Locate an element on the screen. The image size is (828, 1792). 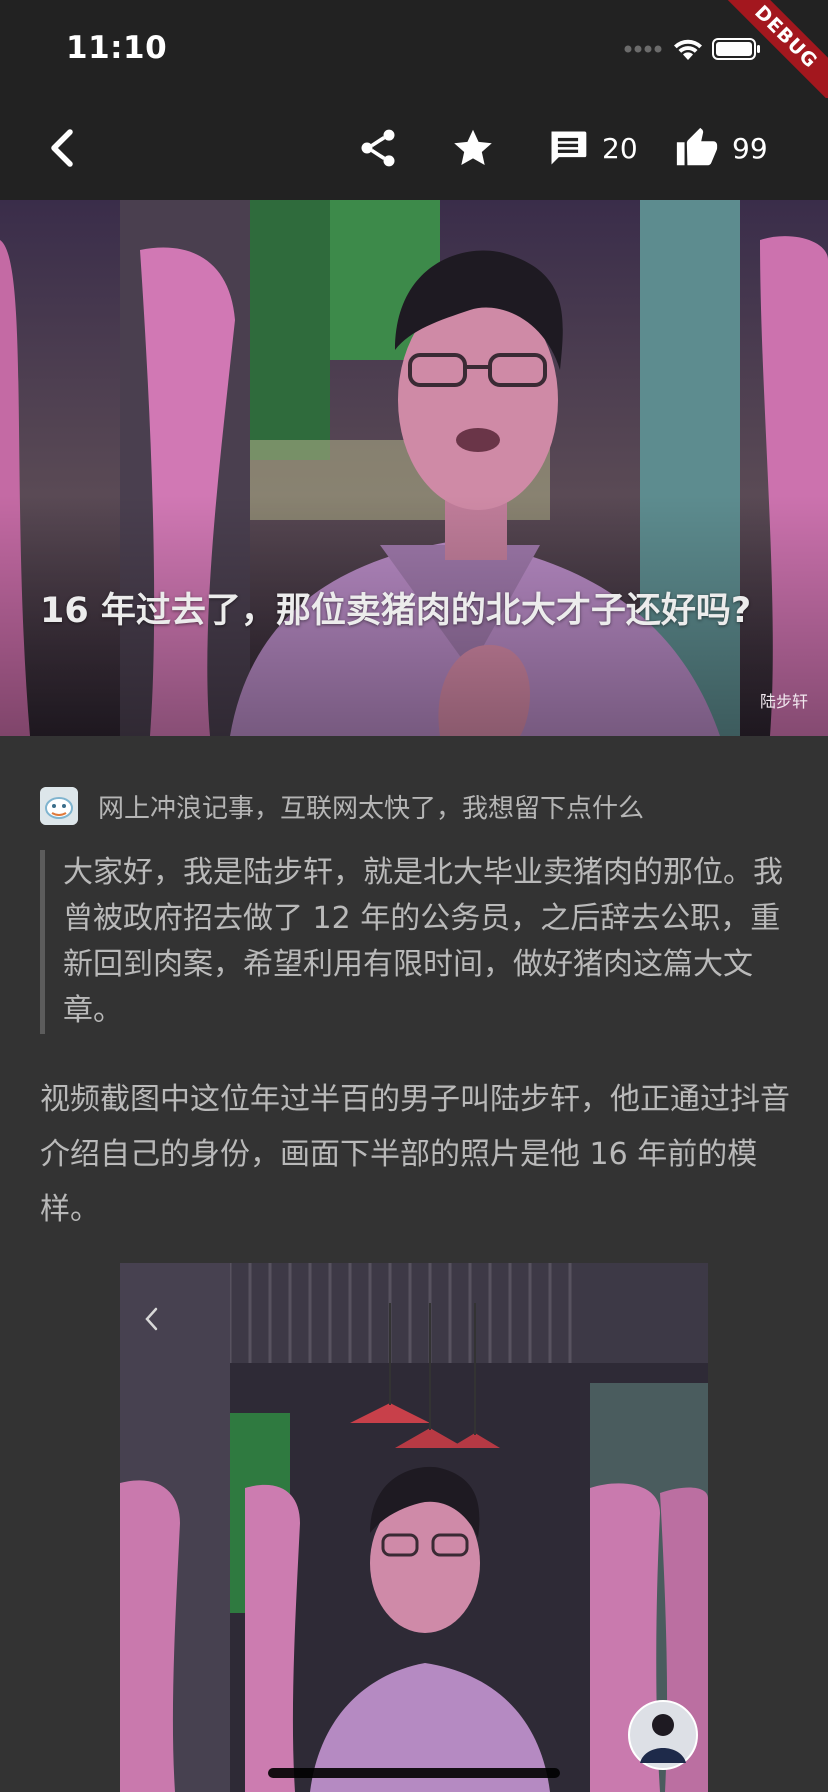
share-icon is located at coordinates (378, 148).